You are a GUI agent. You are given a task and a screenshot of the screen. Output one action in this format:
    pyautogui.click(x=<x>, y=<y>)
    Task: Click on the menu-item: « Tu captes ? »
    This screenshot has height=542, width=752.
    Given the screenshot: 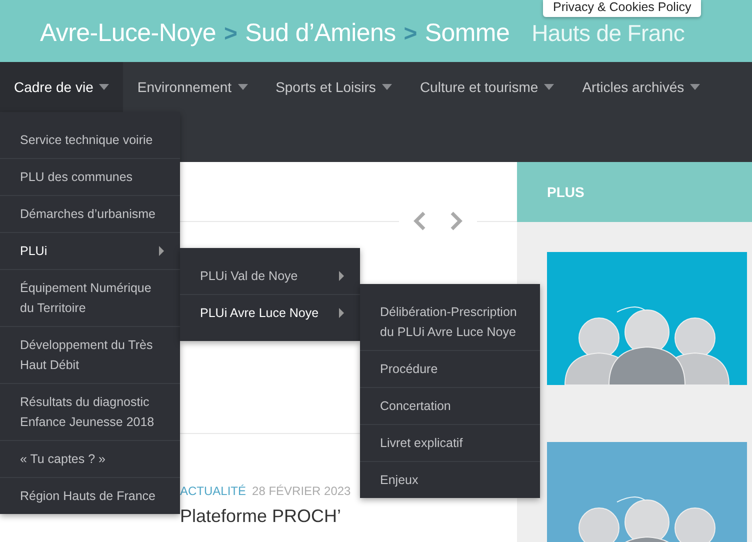 What is the action you would take?
    pyautogui.click(x=90, y=459)
    